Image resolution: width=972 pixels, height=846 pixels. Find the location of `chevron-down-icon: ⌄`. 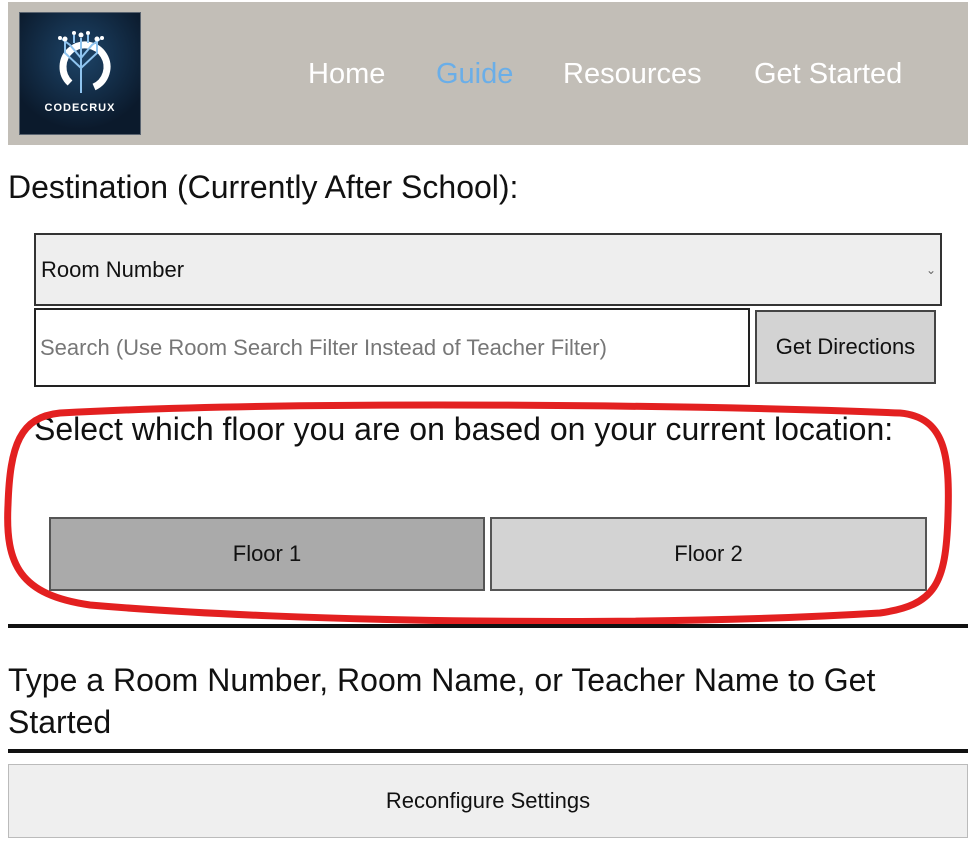

chevron-down-icon: ⌄ is located at coordinates (930, 269).